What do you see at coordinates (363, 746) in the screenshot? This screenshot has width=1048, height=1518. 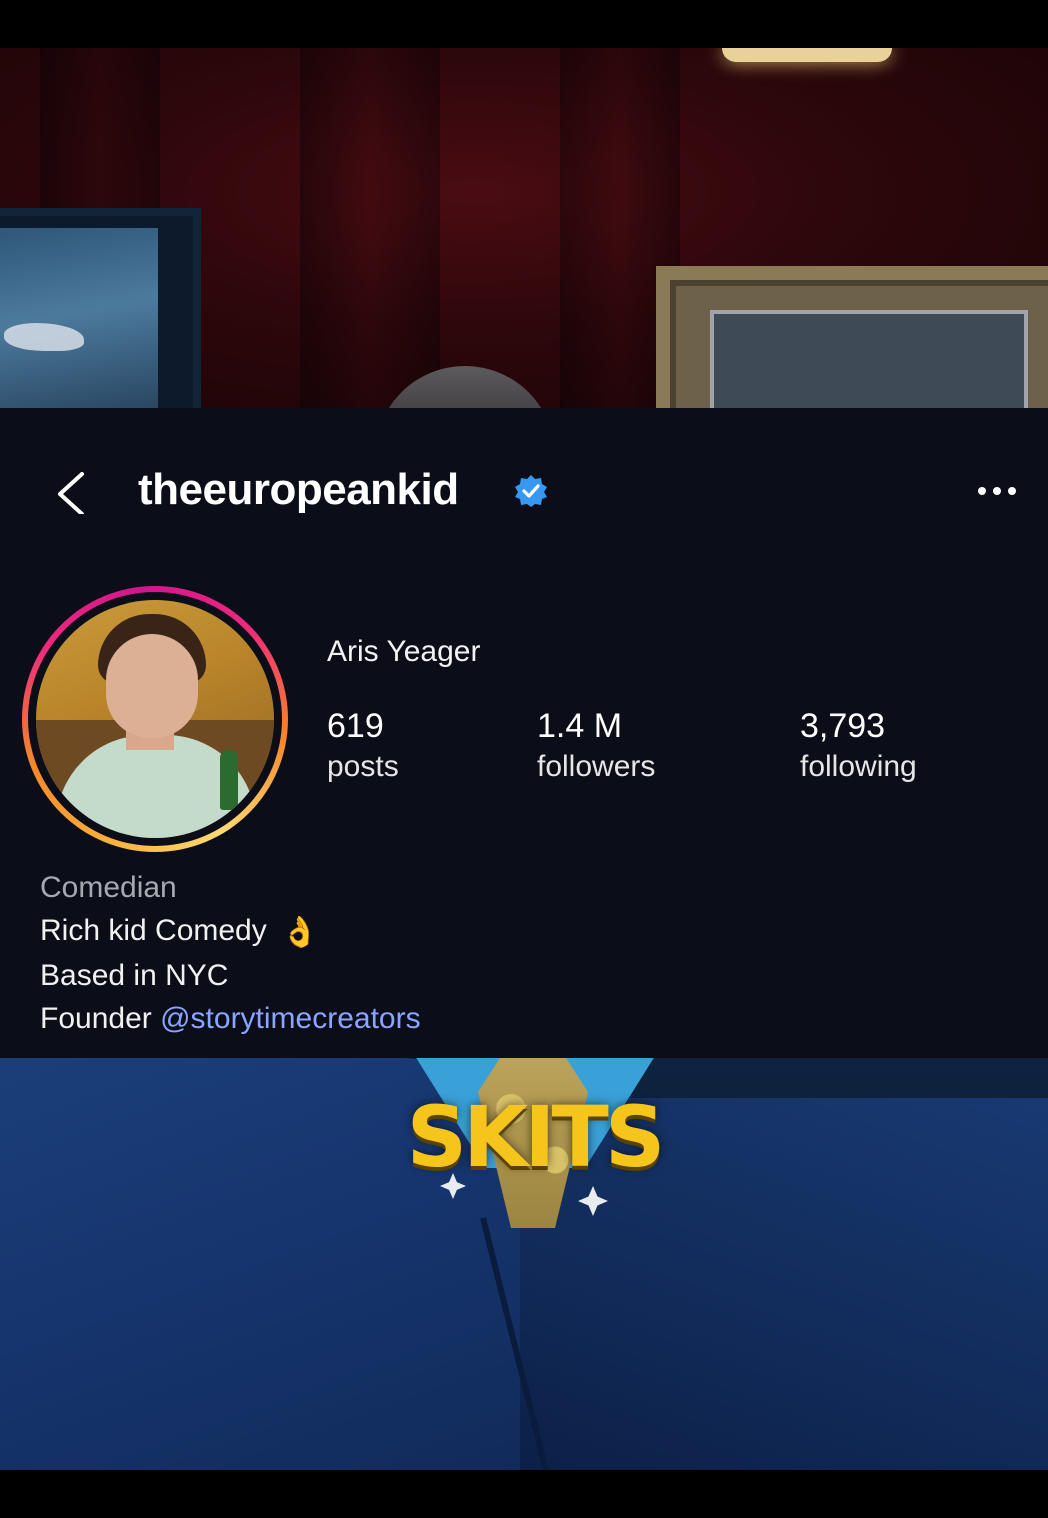 I see `stat-posts: 619 posts` at bounding box center [363, 746].